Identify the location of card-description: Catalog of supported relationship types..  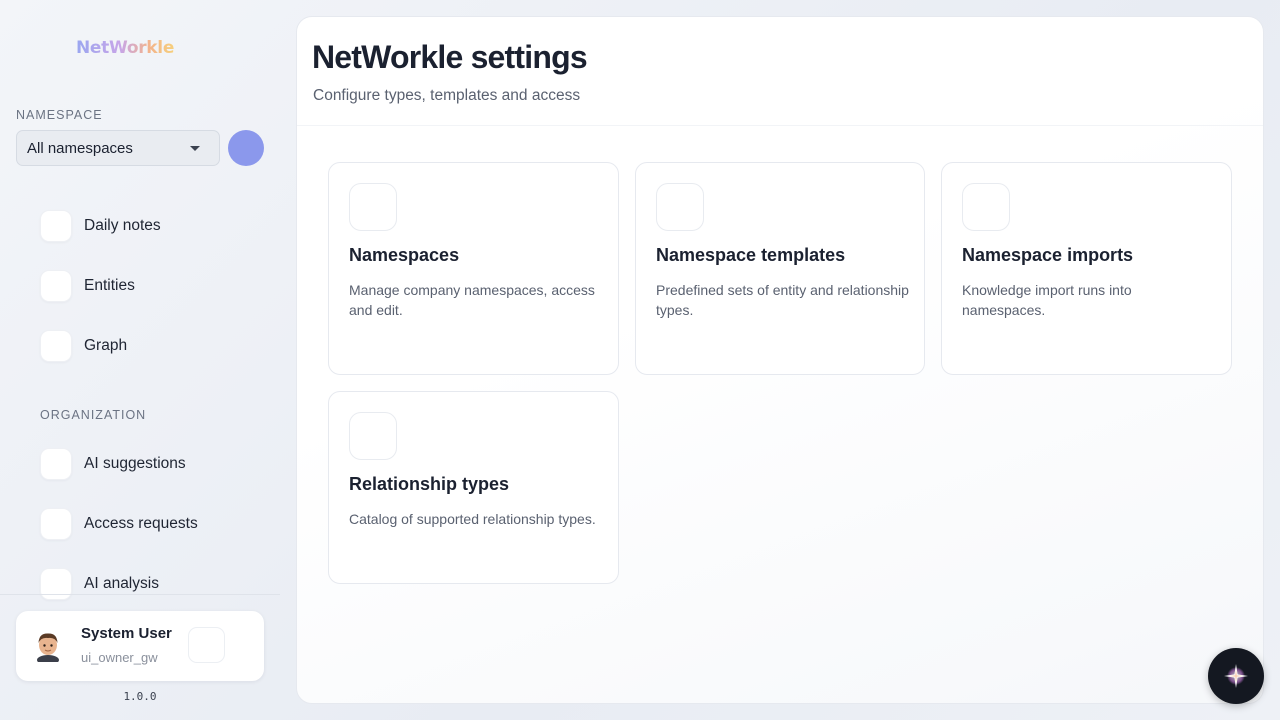
(472, 519).